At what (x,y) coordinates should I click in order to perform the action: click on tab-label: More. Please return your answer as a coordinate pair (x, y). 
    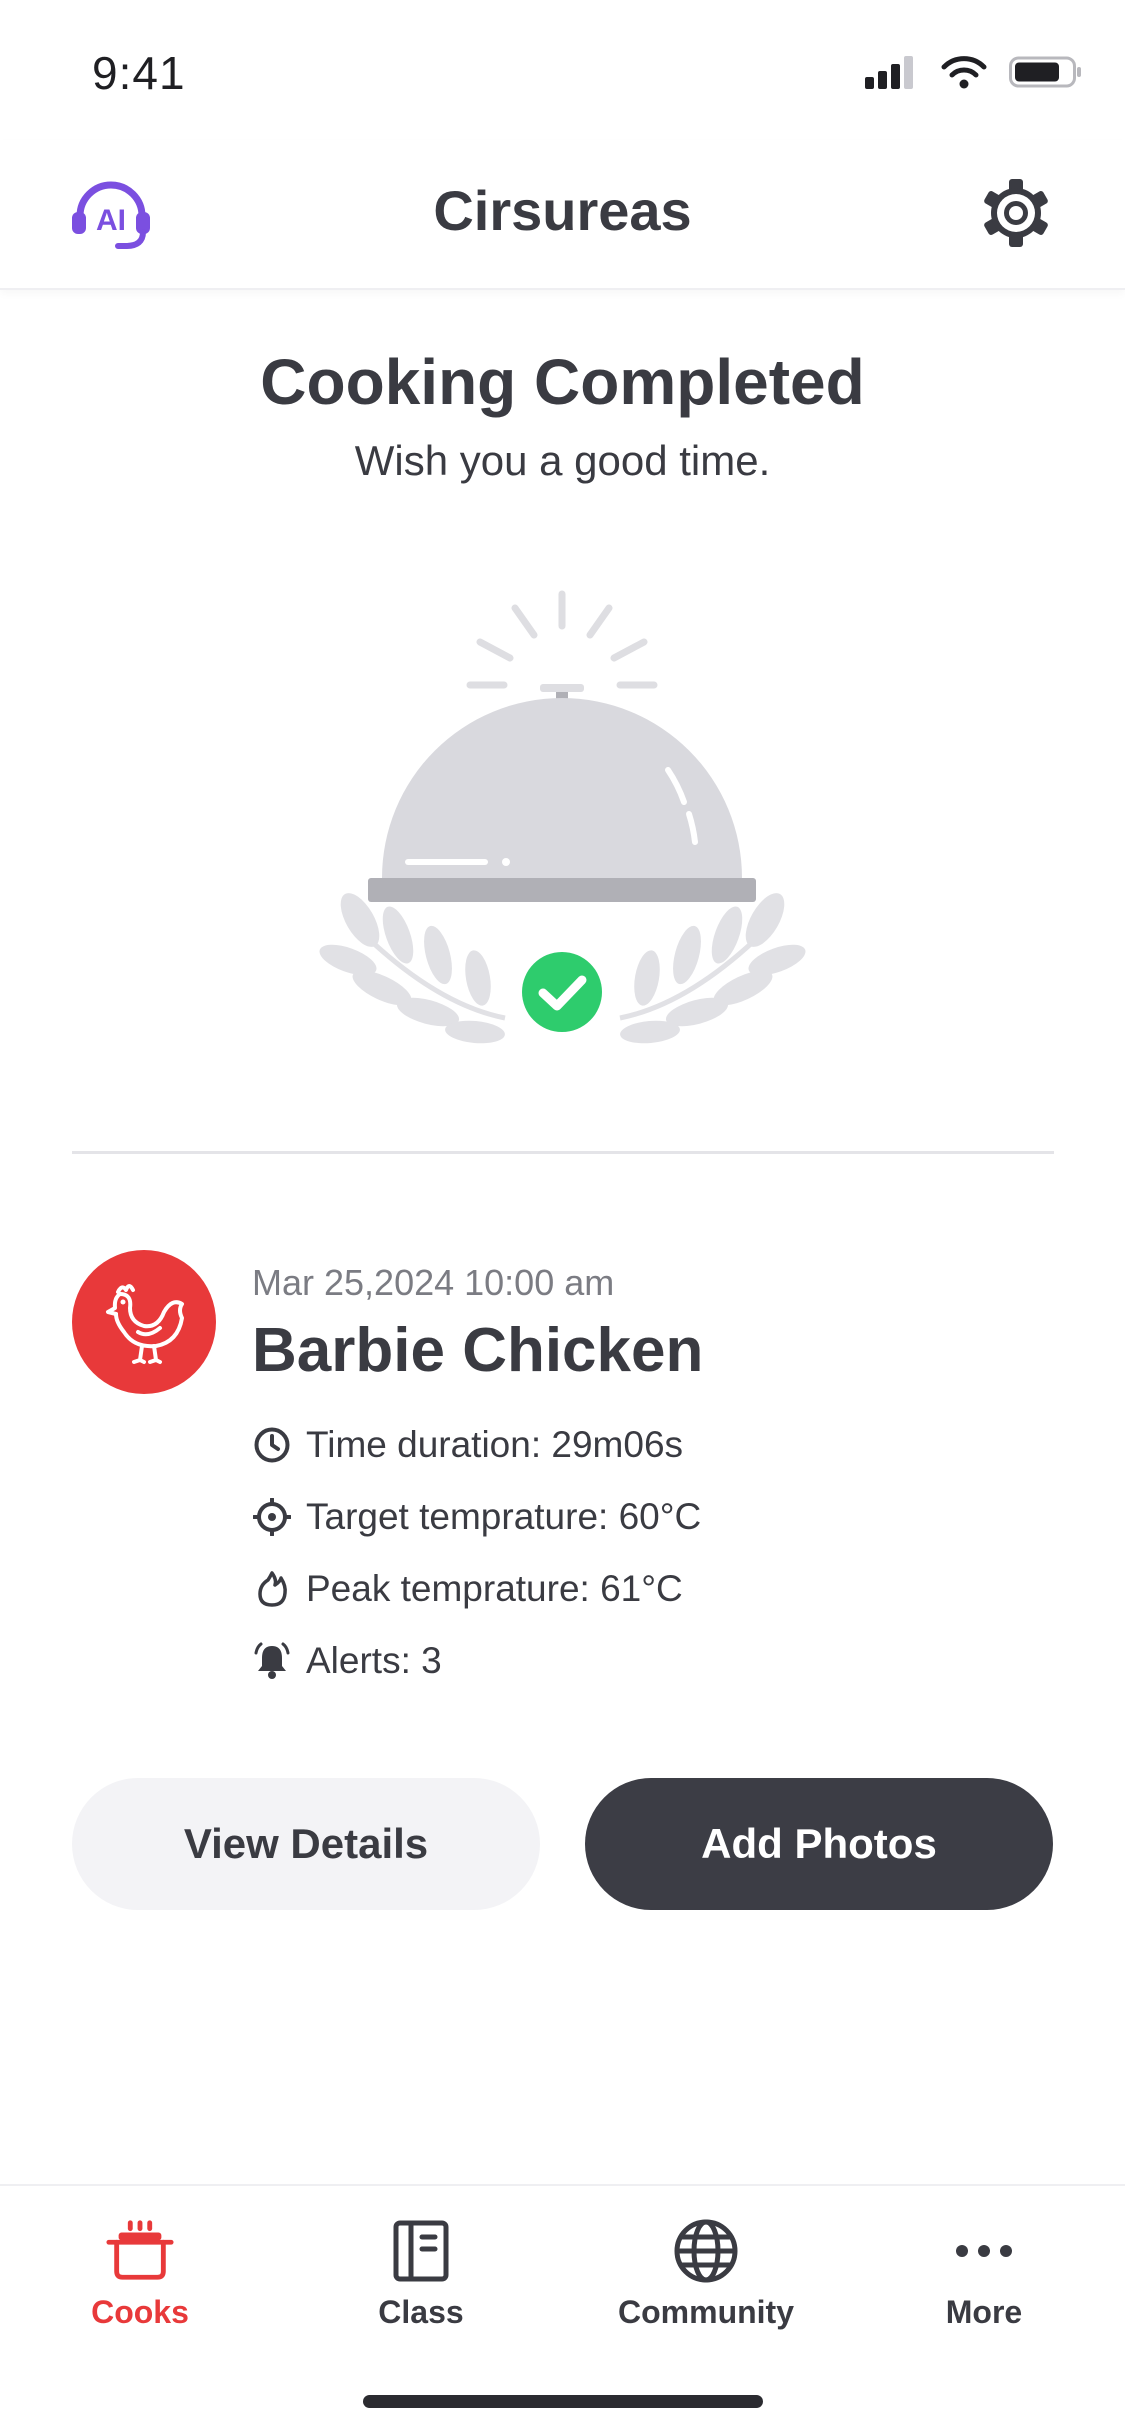
    Looking at the image, I should click on (984, 2312).